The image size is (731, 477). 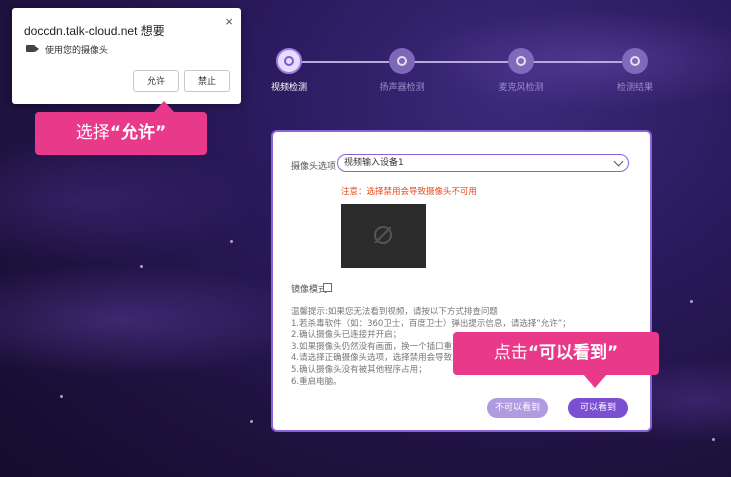 What do you see at coordinates (229, 21) in the screenshot?
I see `close-icon: ×` at bounding box center [229, 21].